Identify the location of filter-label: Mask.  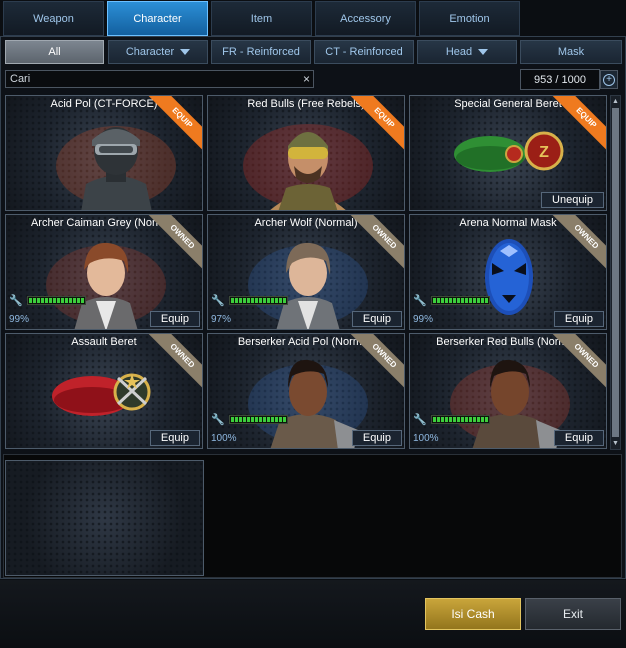
(571, 52).